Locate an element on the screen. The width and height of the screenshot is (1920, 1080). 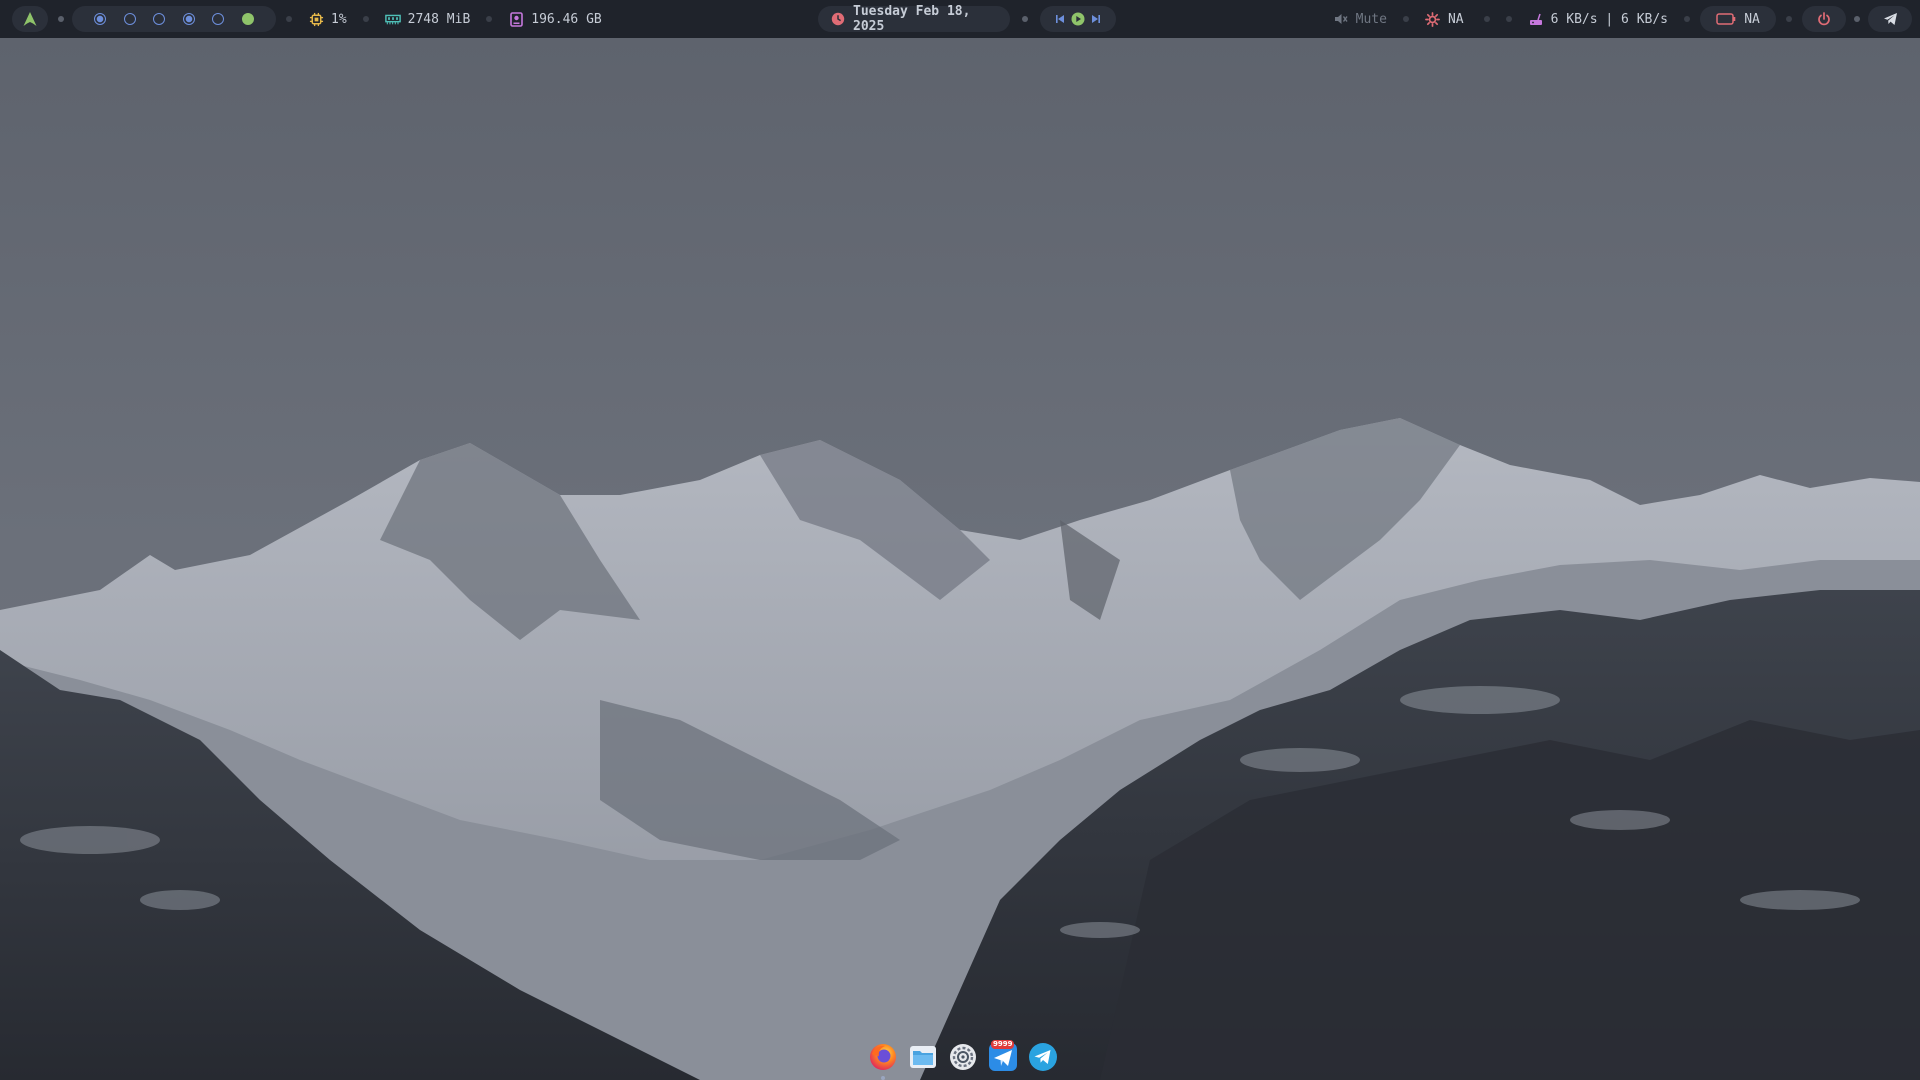
network-speed-value: 6 KB/s | 6 KB/s is located at coordinates (1609, 19).